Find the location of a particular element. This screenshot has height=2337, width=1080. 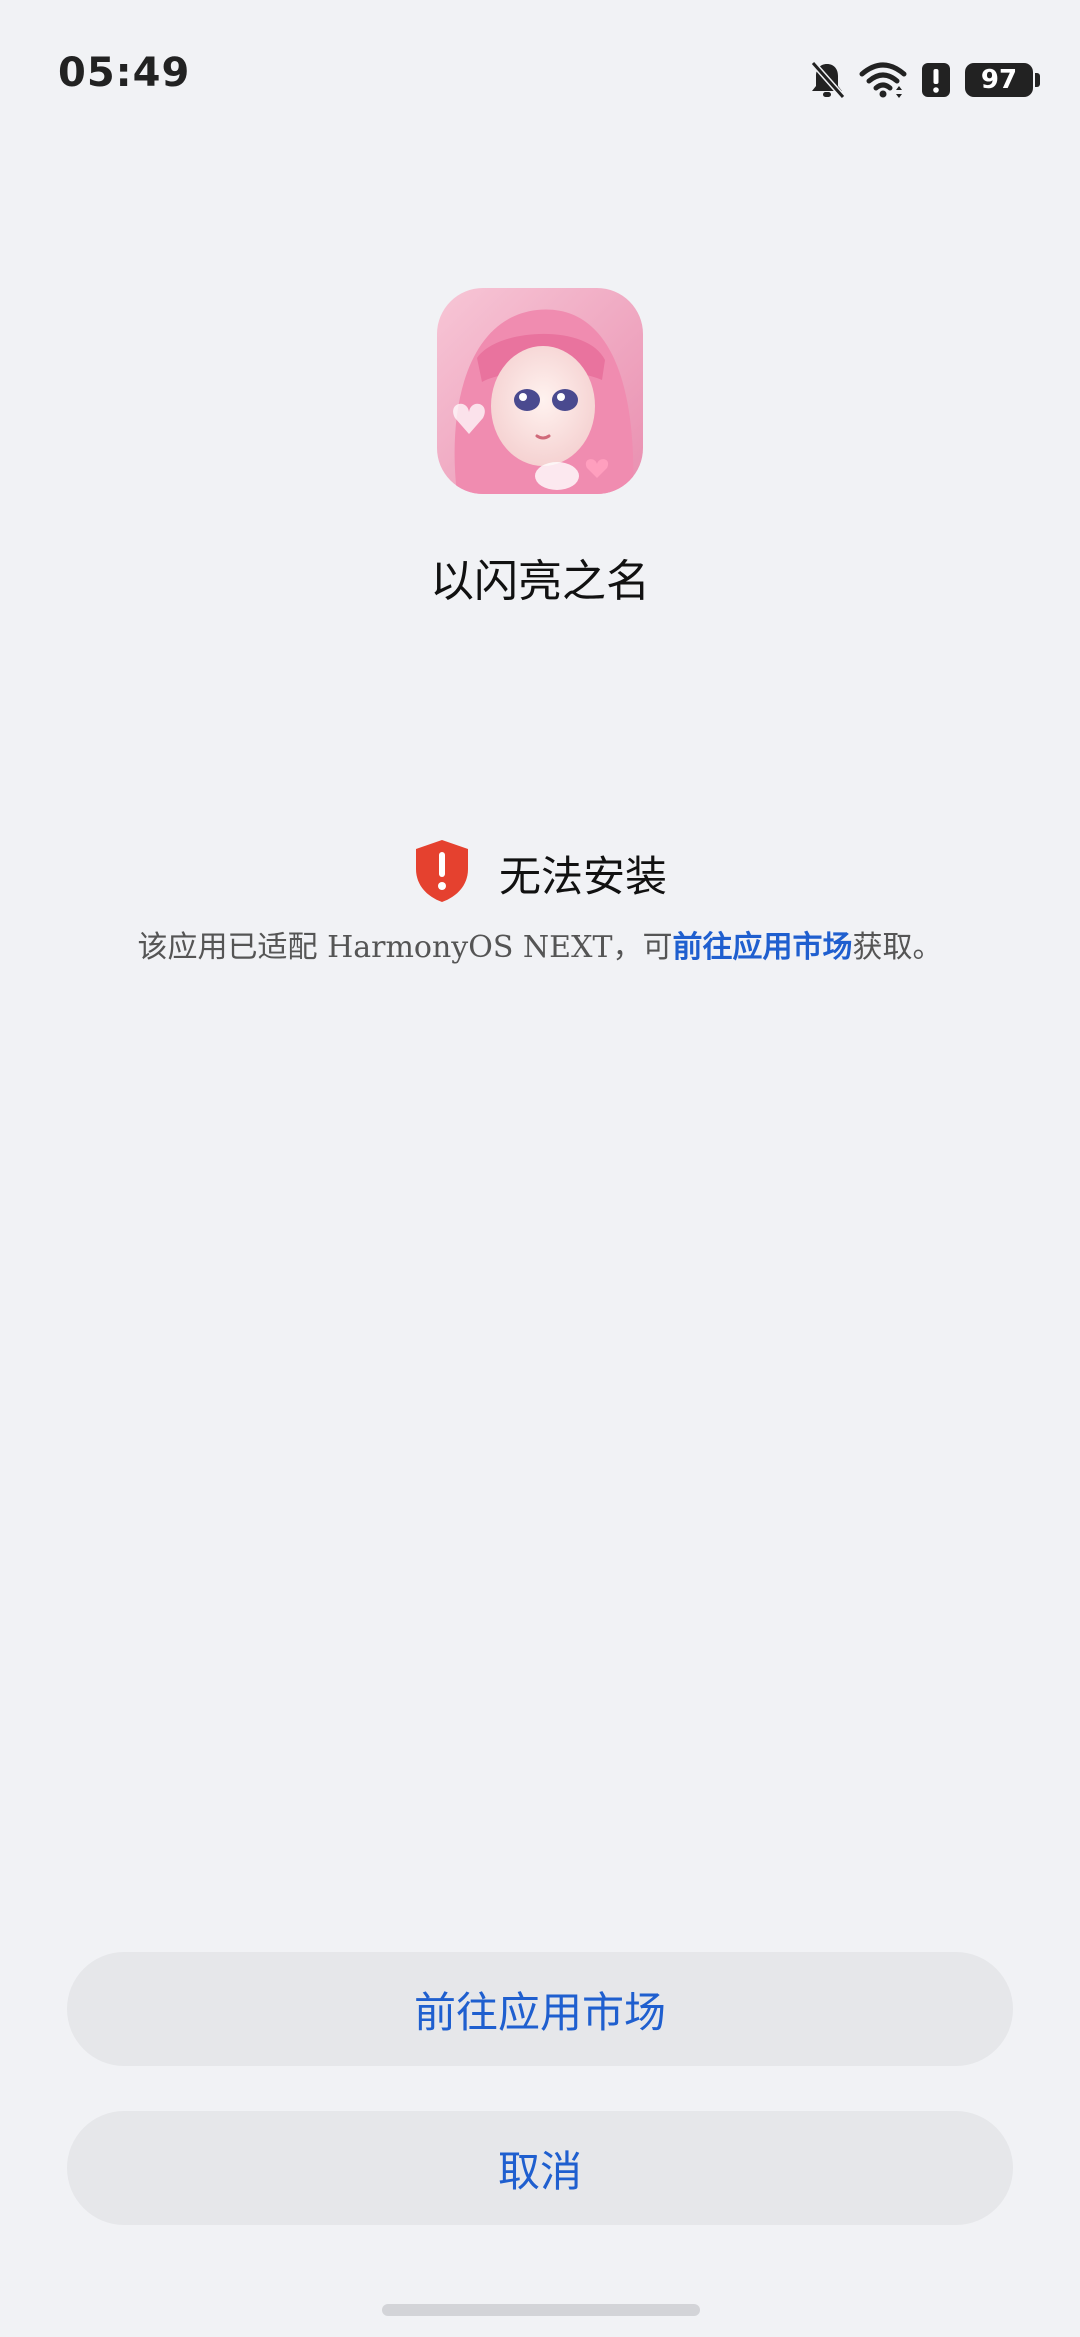

status-icons: 97 is located at coordinates (924, 80).